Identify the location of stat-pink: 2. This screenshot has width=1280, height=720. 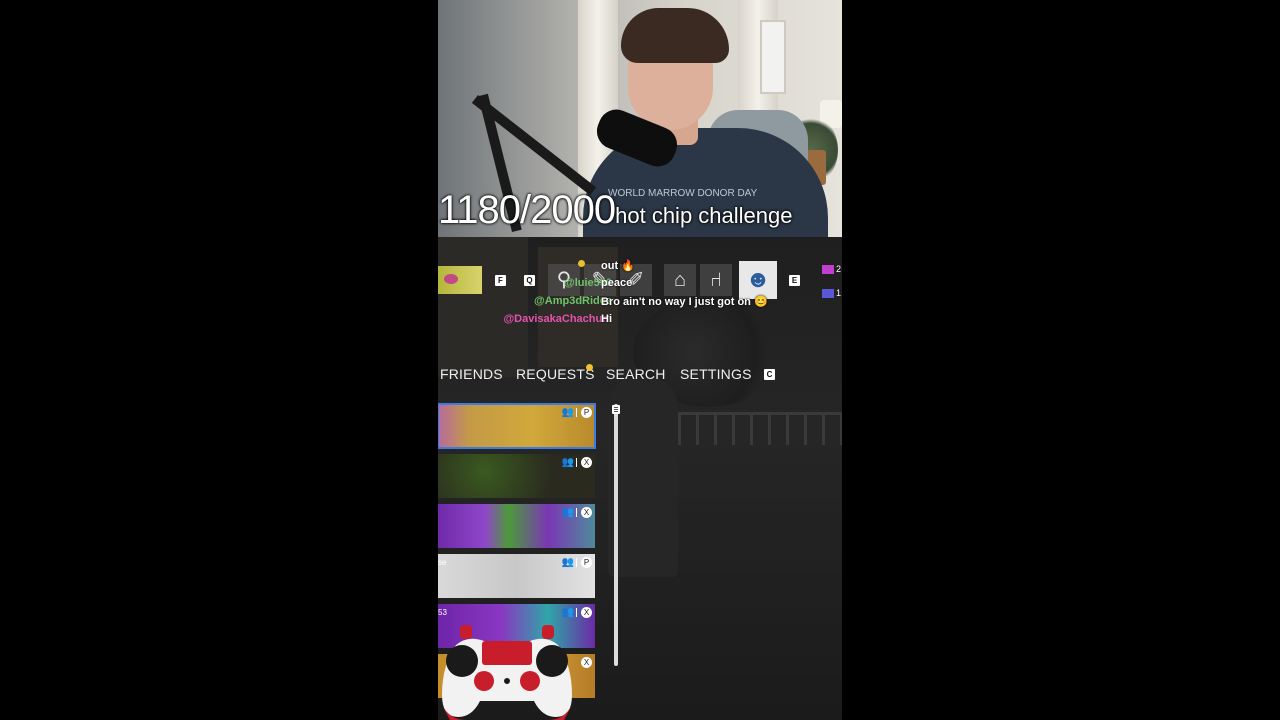
(831, 269).